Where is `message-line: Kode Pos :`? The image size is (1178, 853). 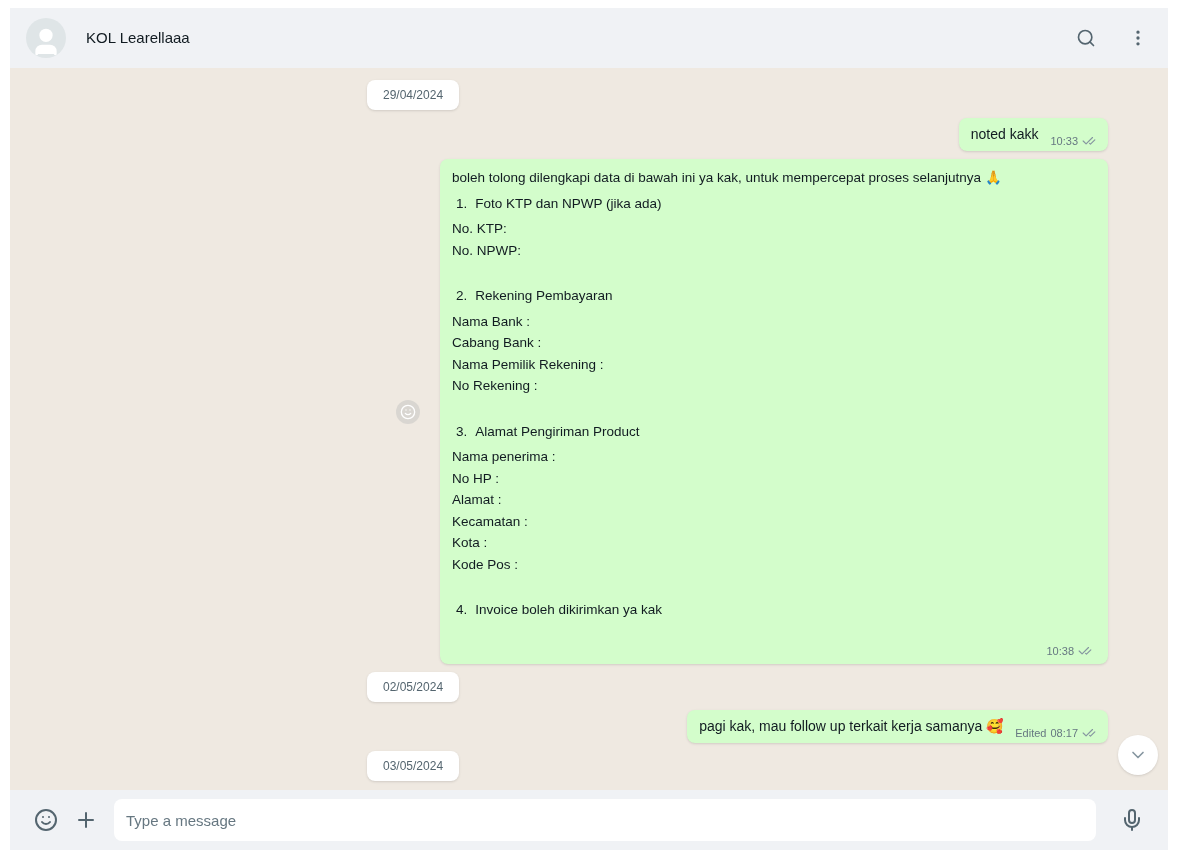
message-line: Kode Pos : is located at coordinates (486, 564).